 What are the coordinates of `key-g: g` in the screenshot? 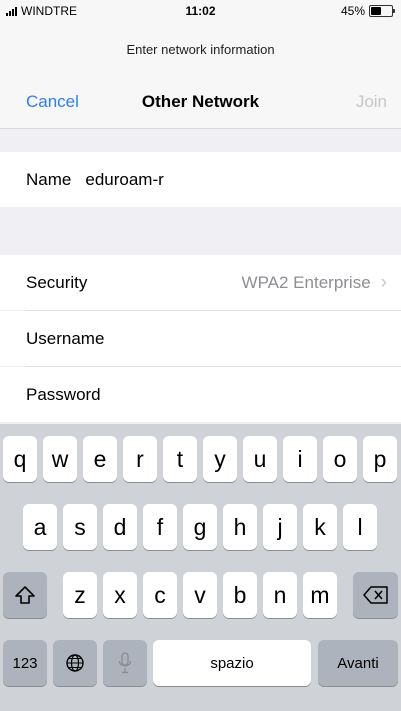 It's located at (200, 527).